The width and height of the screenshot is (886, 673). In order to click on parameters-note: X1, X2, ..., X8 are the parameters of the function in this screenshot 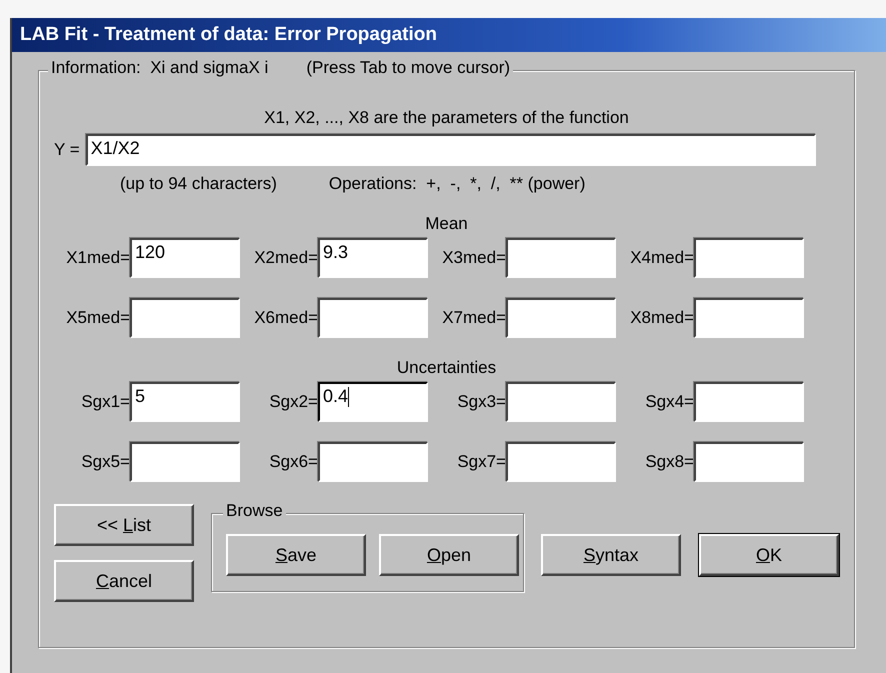, I will do `click(446, 118)`.